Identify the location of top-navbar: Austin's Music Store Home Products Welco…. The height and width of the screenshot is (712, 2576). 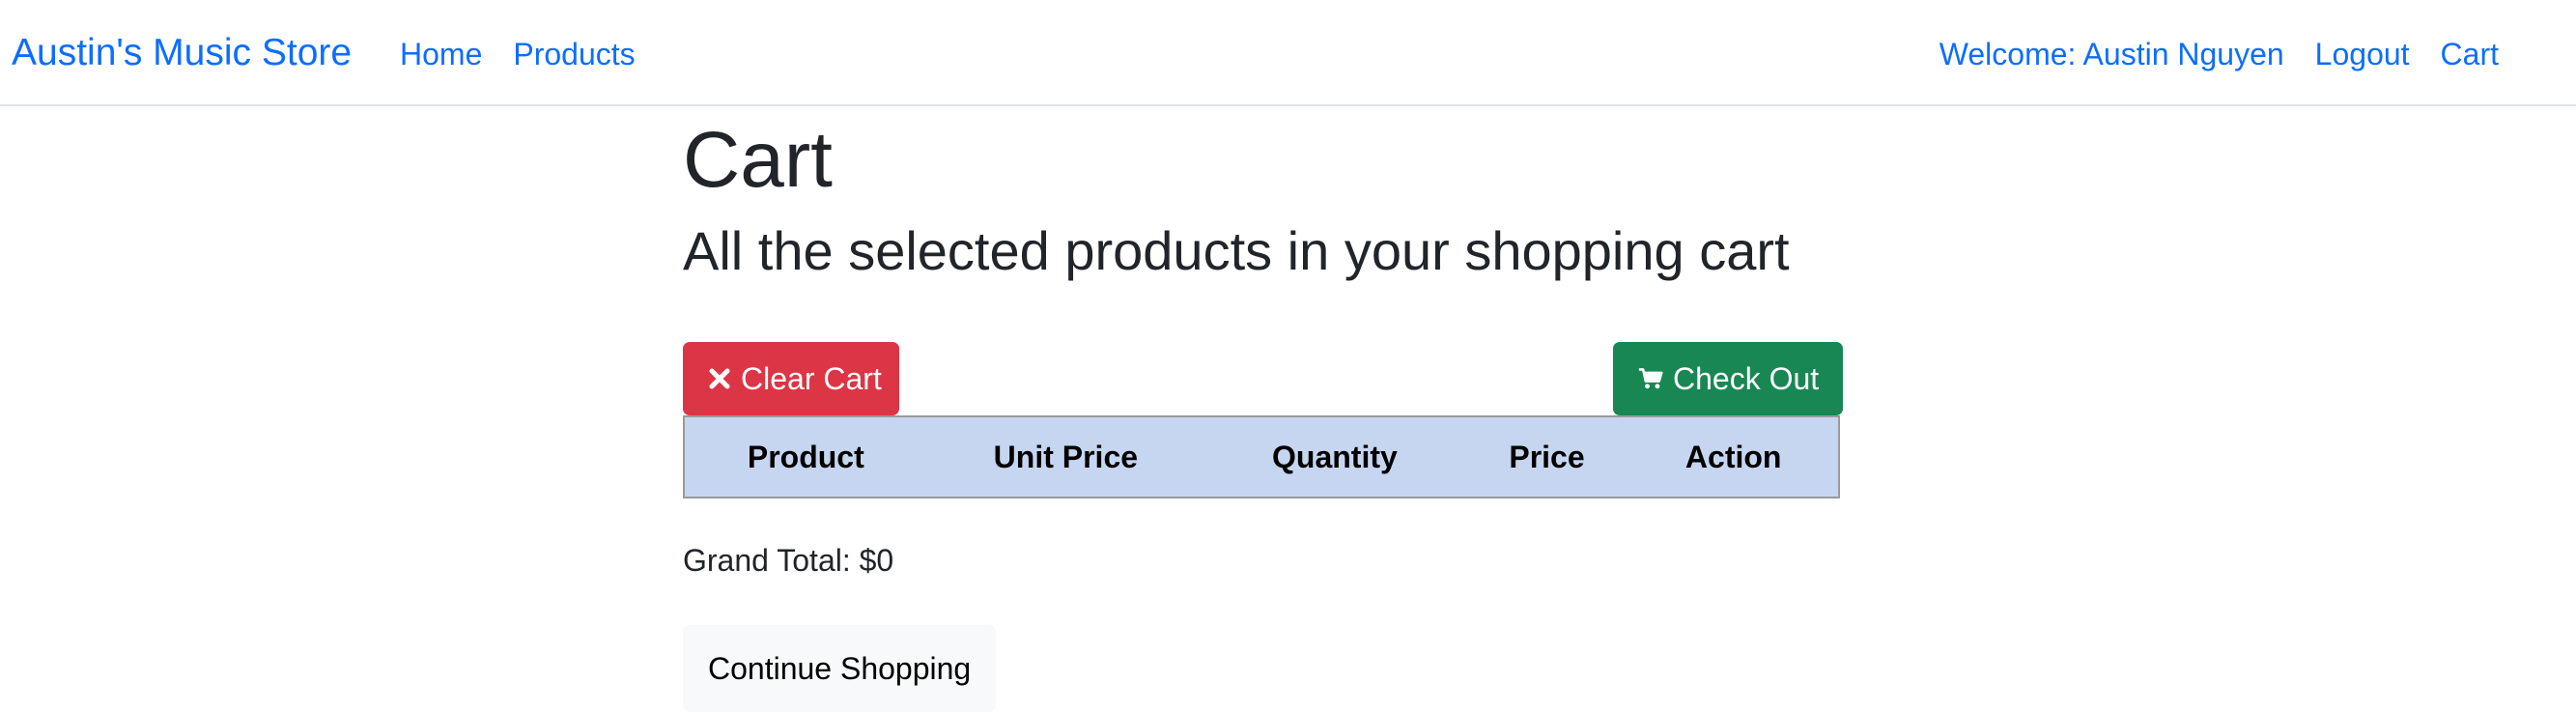
(1288, 53).